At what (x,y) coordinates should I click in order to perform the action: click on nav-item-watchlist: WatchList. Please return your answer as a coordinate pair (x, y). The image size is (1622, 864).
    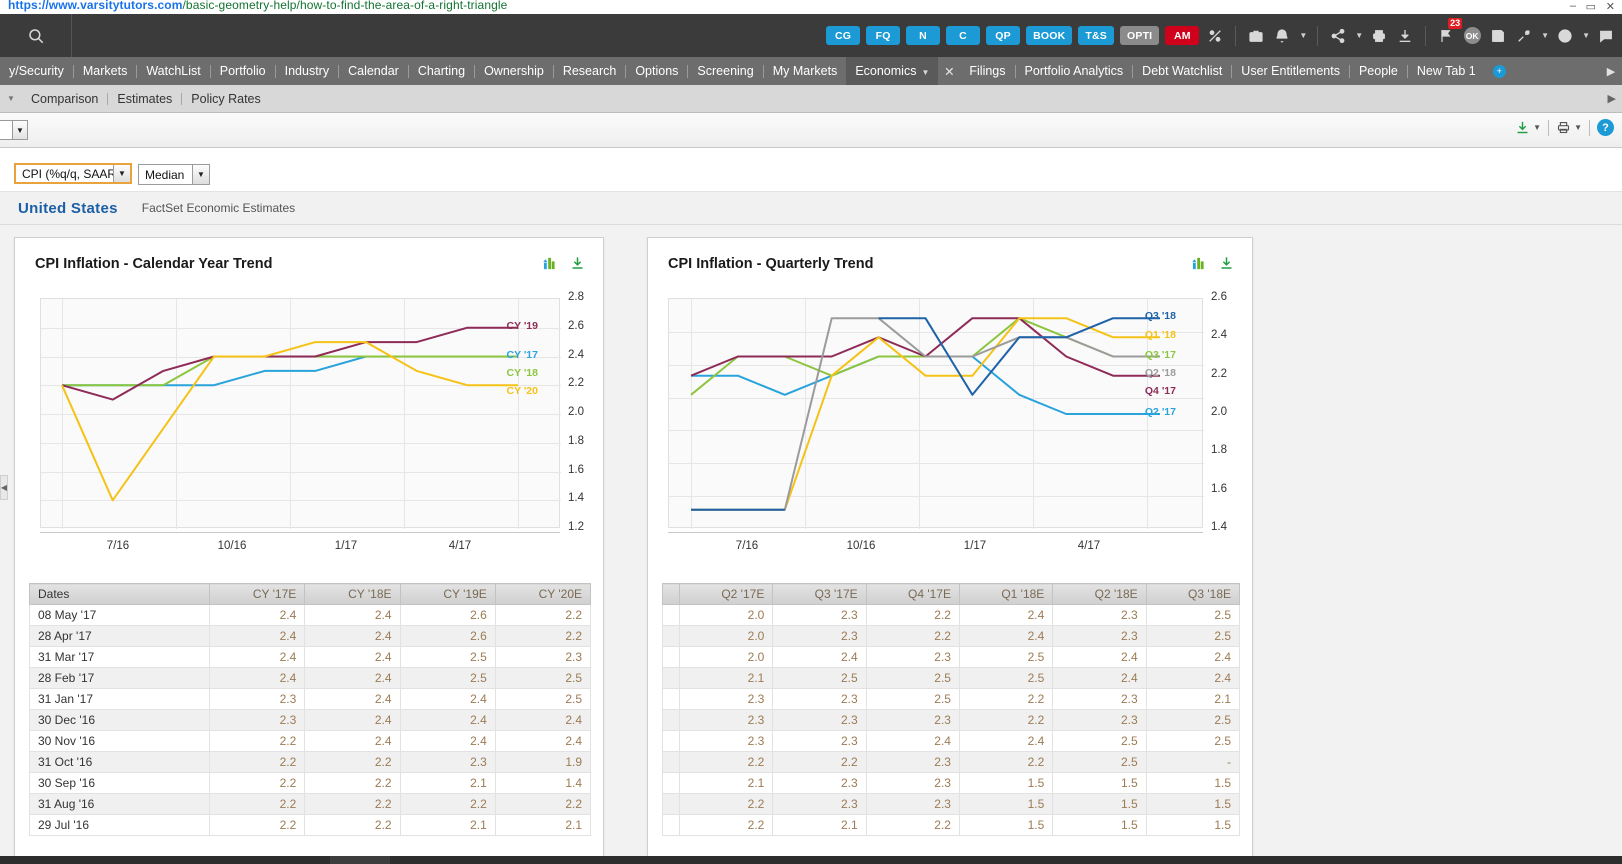
    Looking at the image, I should click on (173, 71).